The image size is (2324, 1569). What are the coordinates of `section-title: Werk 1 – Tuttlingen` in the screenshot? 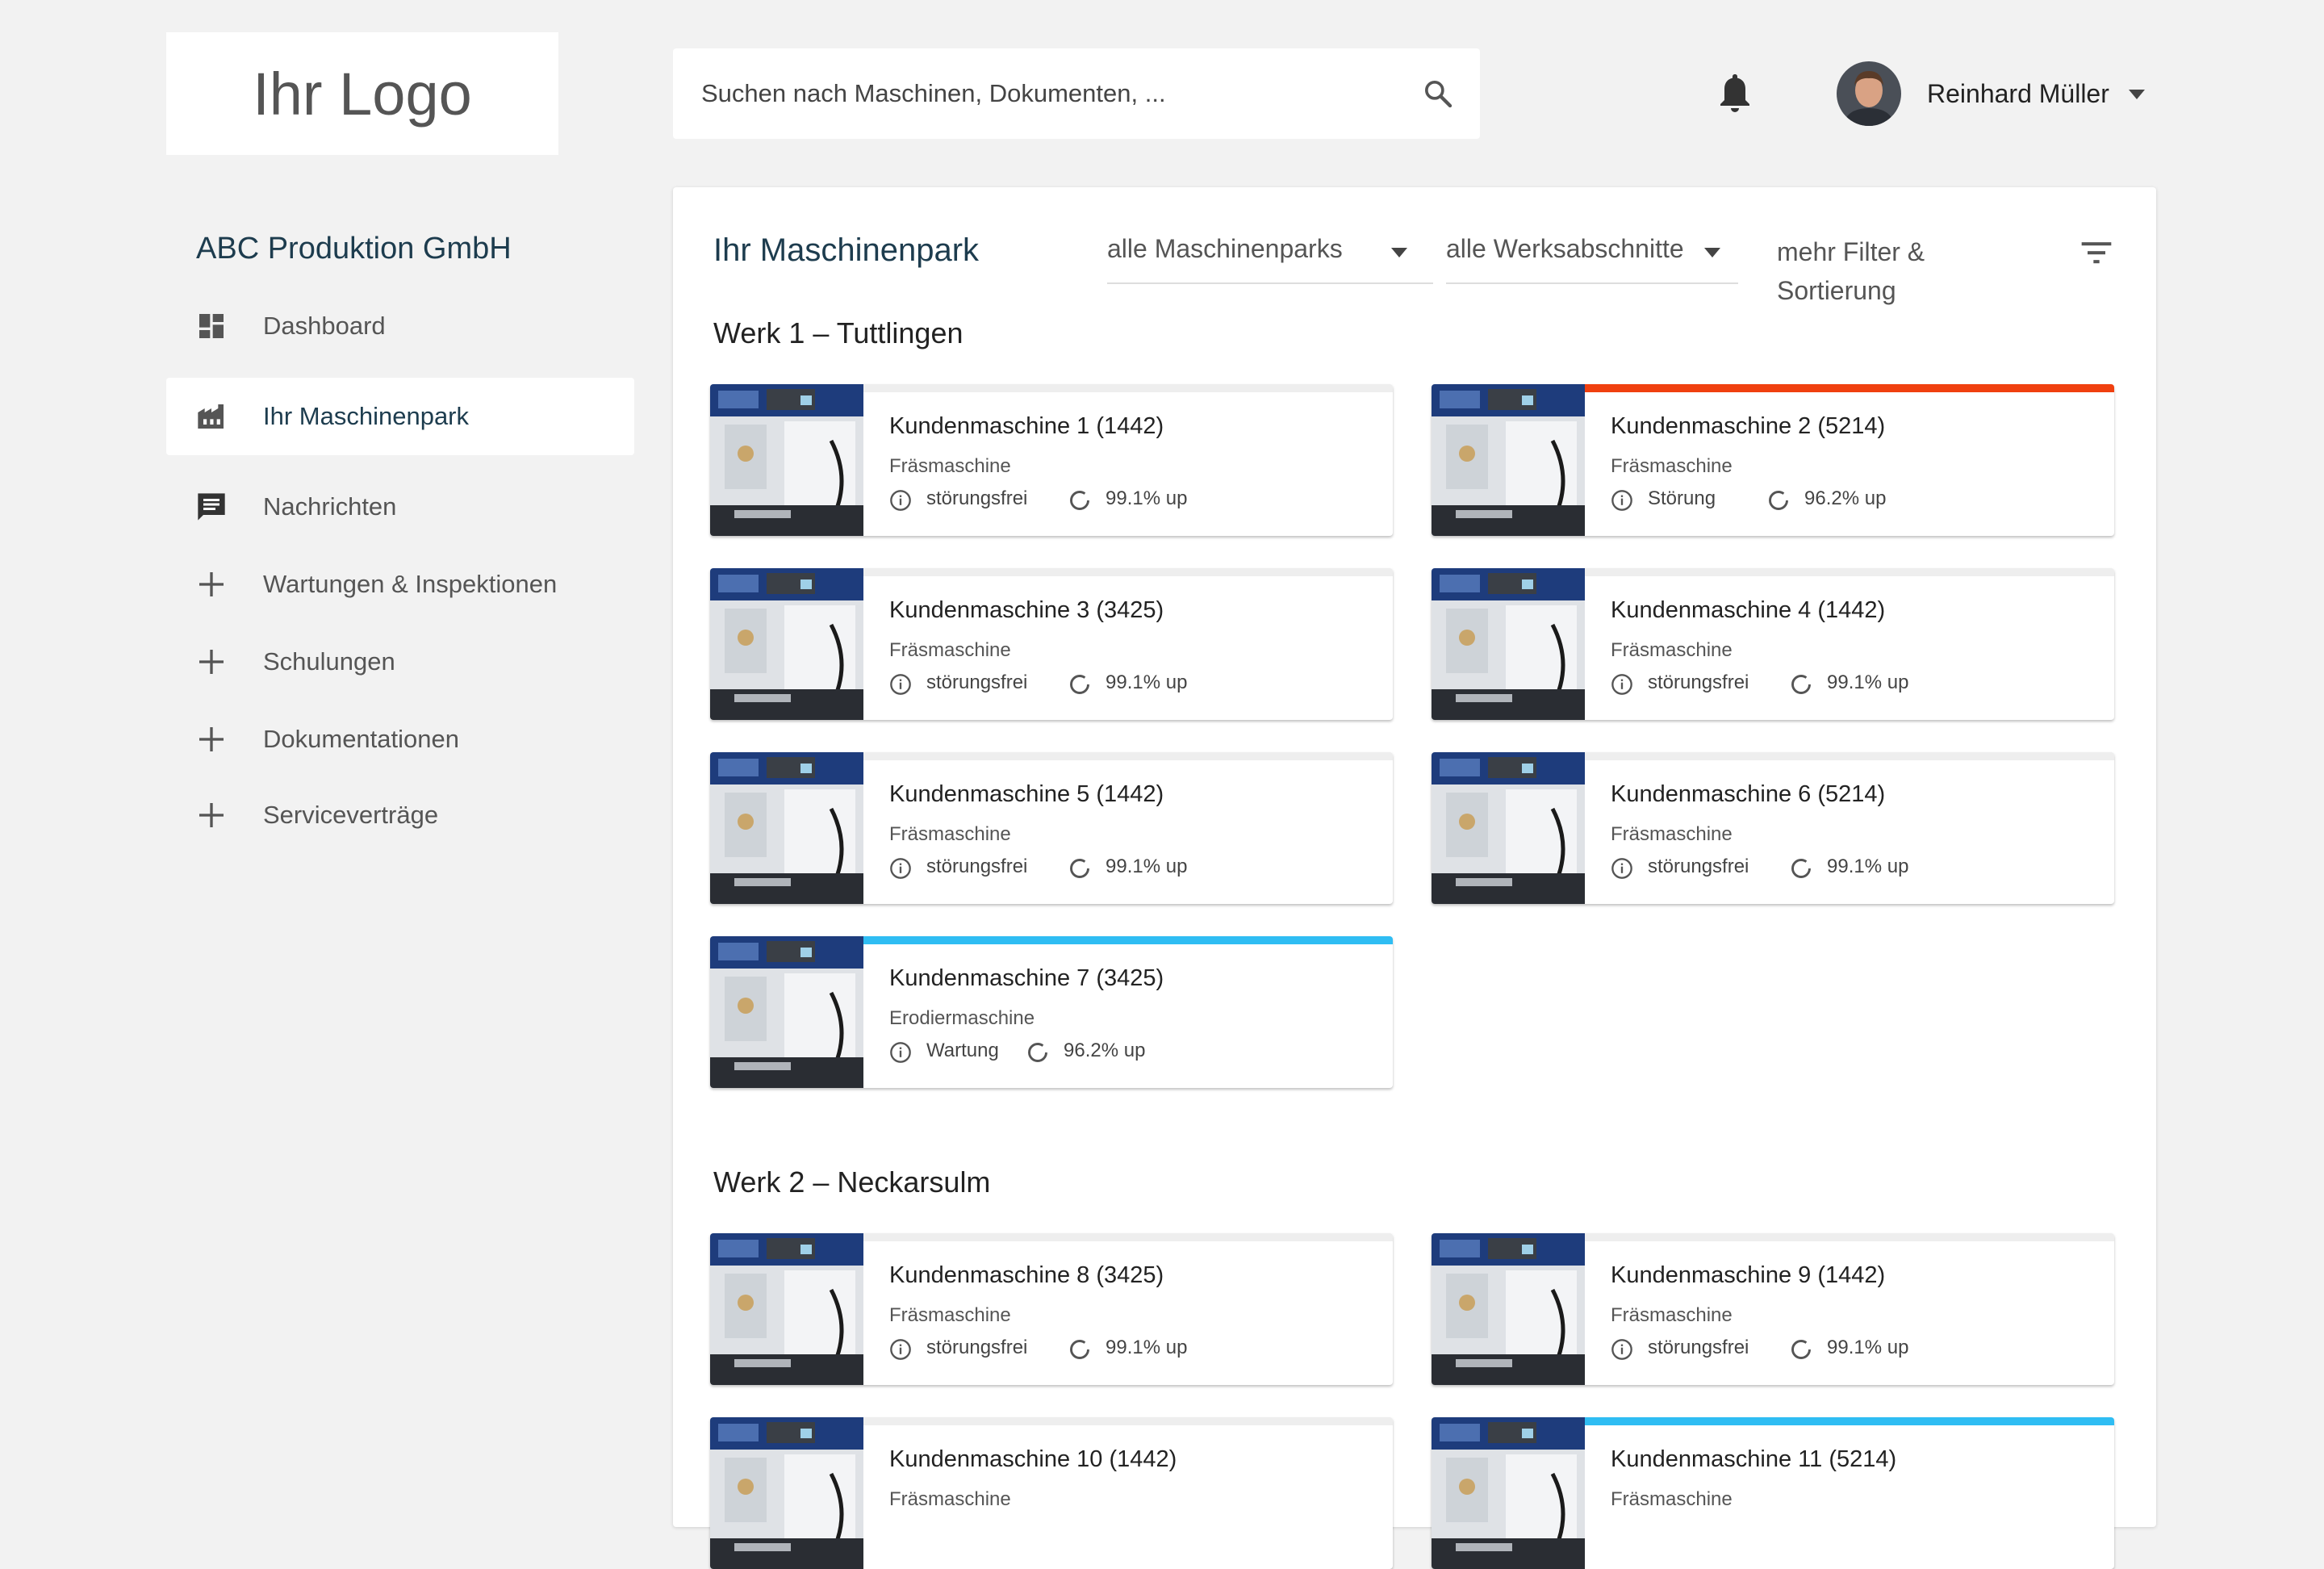 It's located at (838, 333).